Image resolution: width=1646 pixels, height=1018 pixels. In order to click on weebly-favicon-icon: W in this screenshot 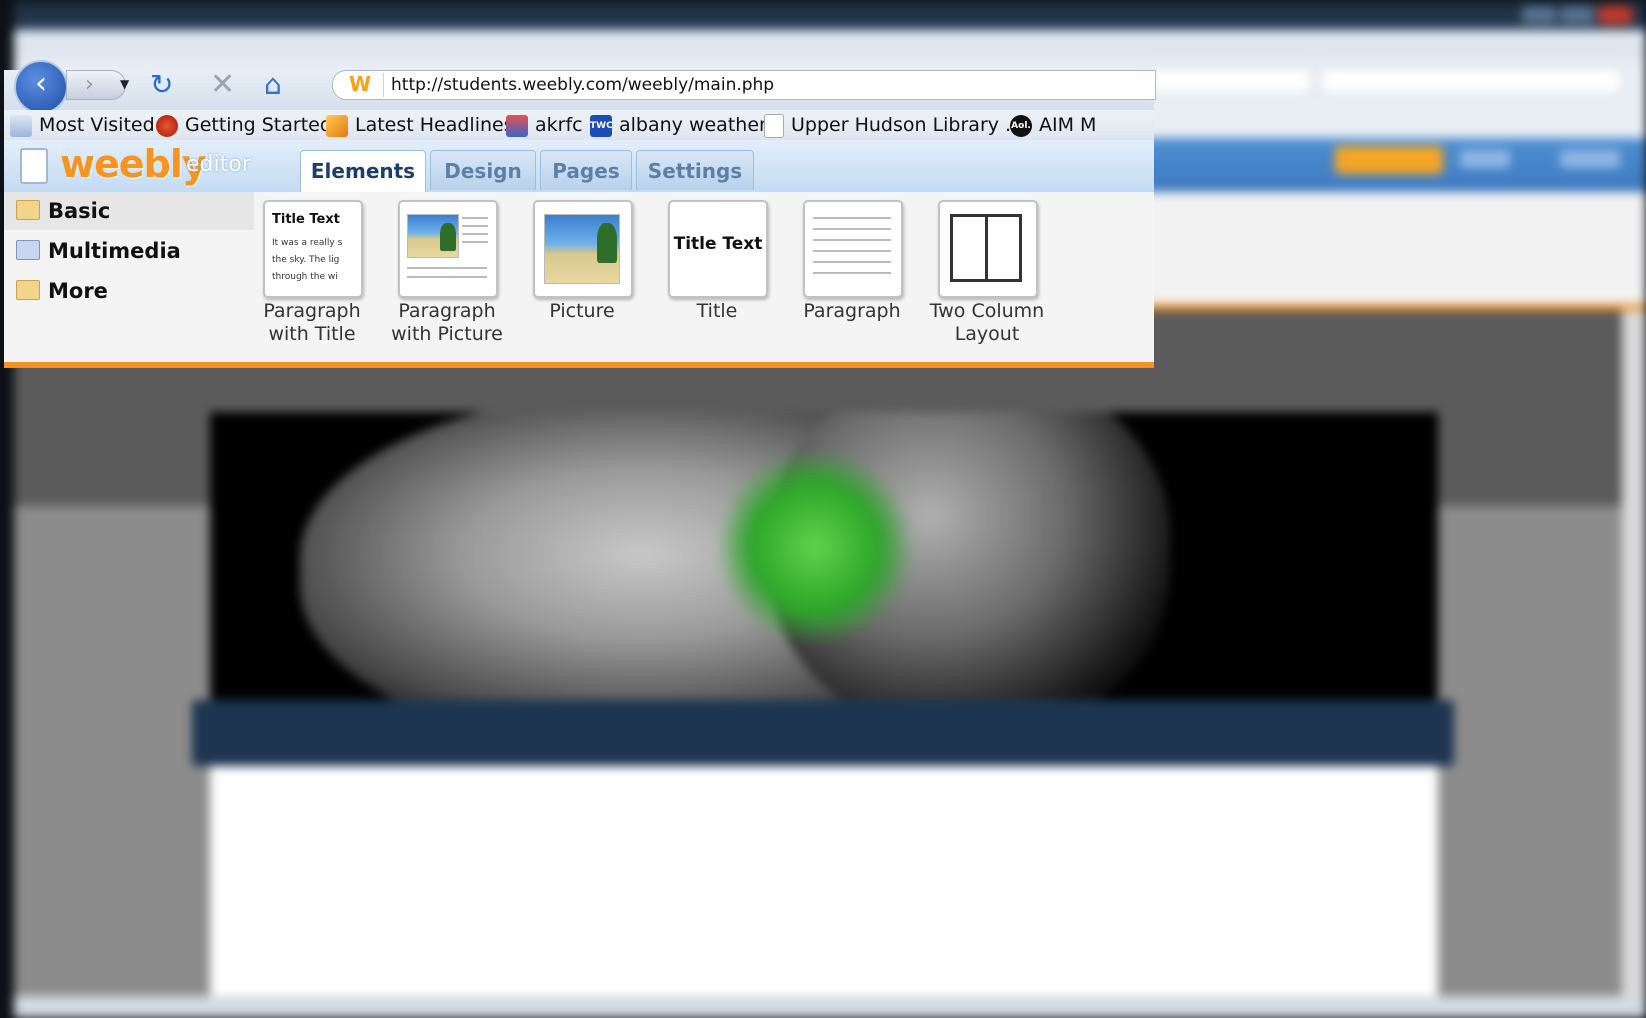, I will do `click(360, 84)`.